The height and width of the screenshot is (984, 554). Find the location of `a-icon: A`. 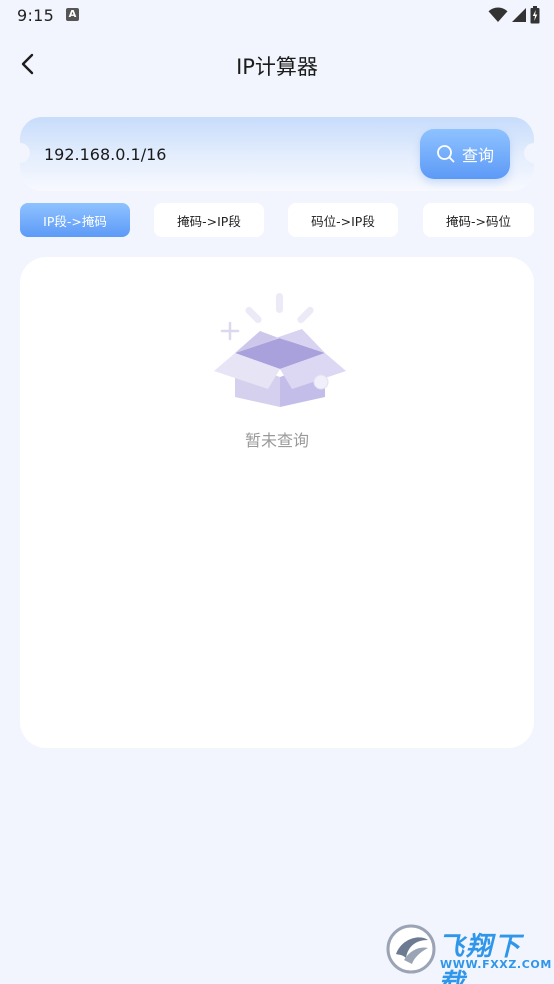

a-icon: A is located at coordinates (72, 14).